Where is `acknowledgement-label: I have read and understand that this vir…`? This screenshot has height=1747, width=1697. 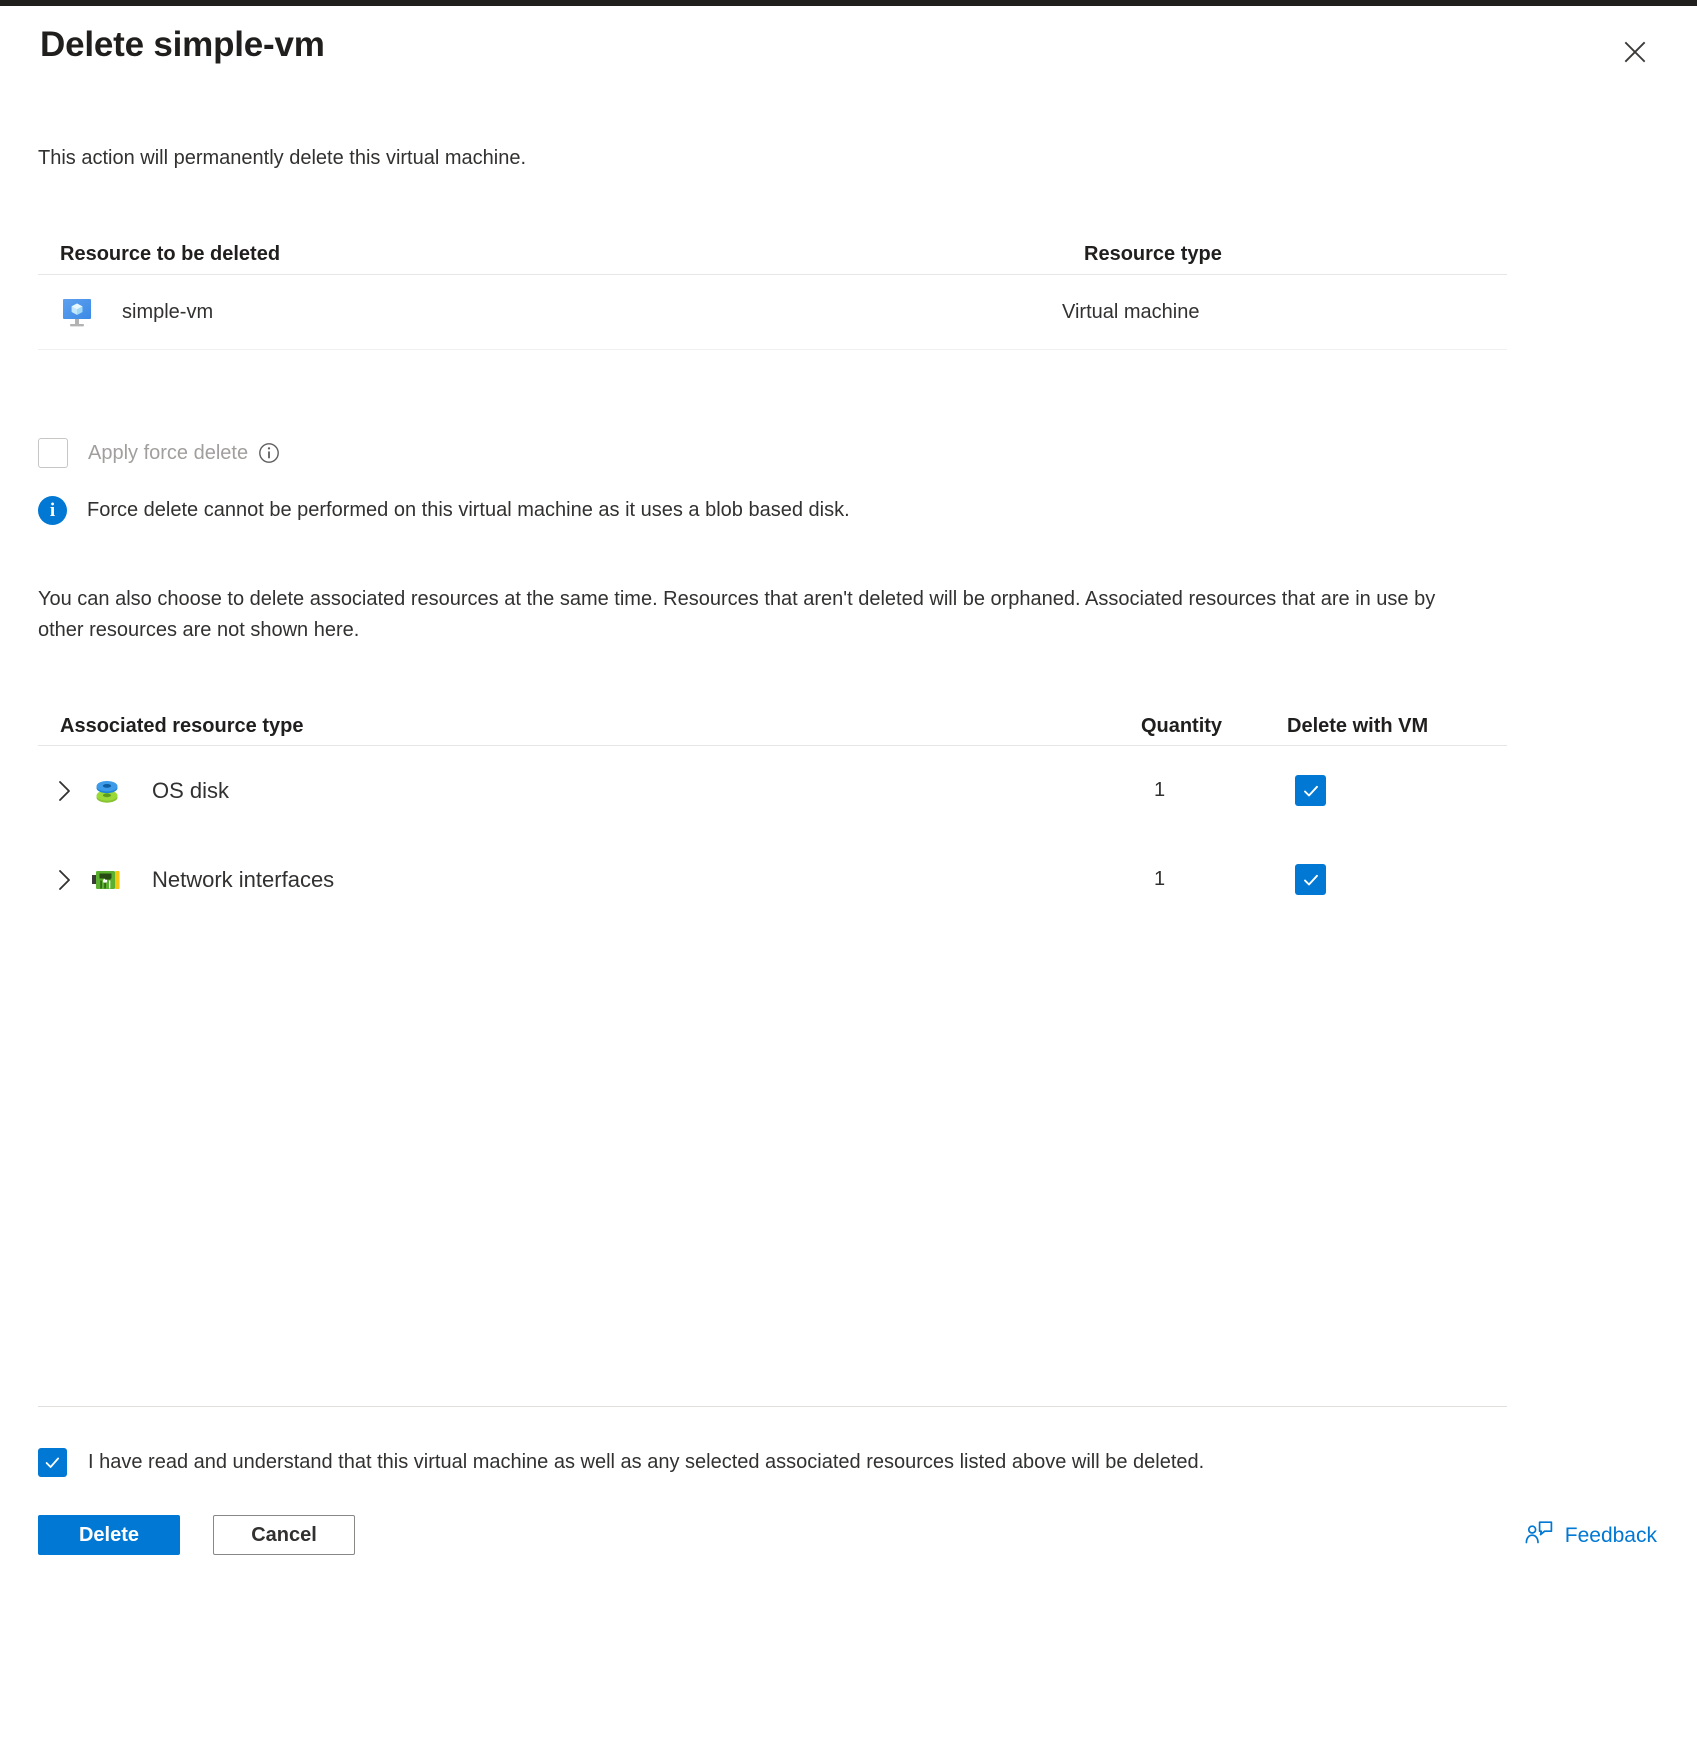
acknowledgement-label: I have read and understand that this vir… is located at coordinates (646, 1462).